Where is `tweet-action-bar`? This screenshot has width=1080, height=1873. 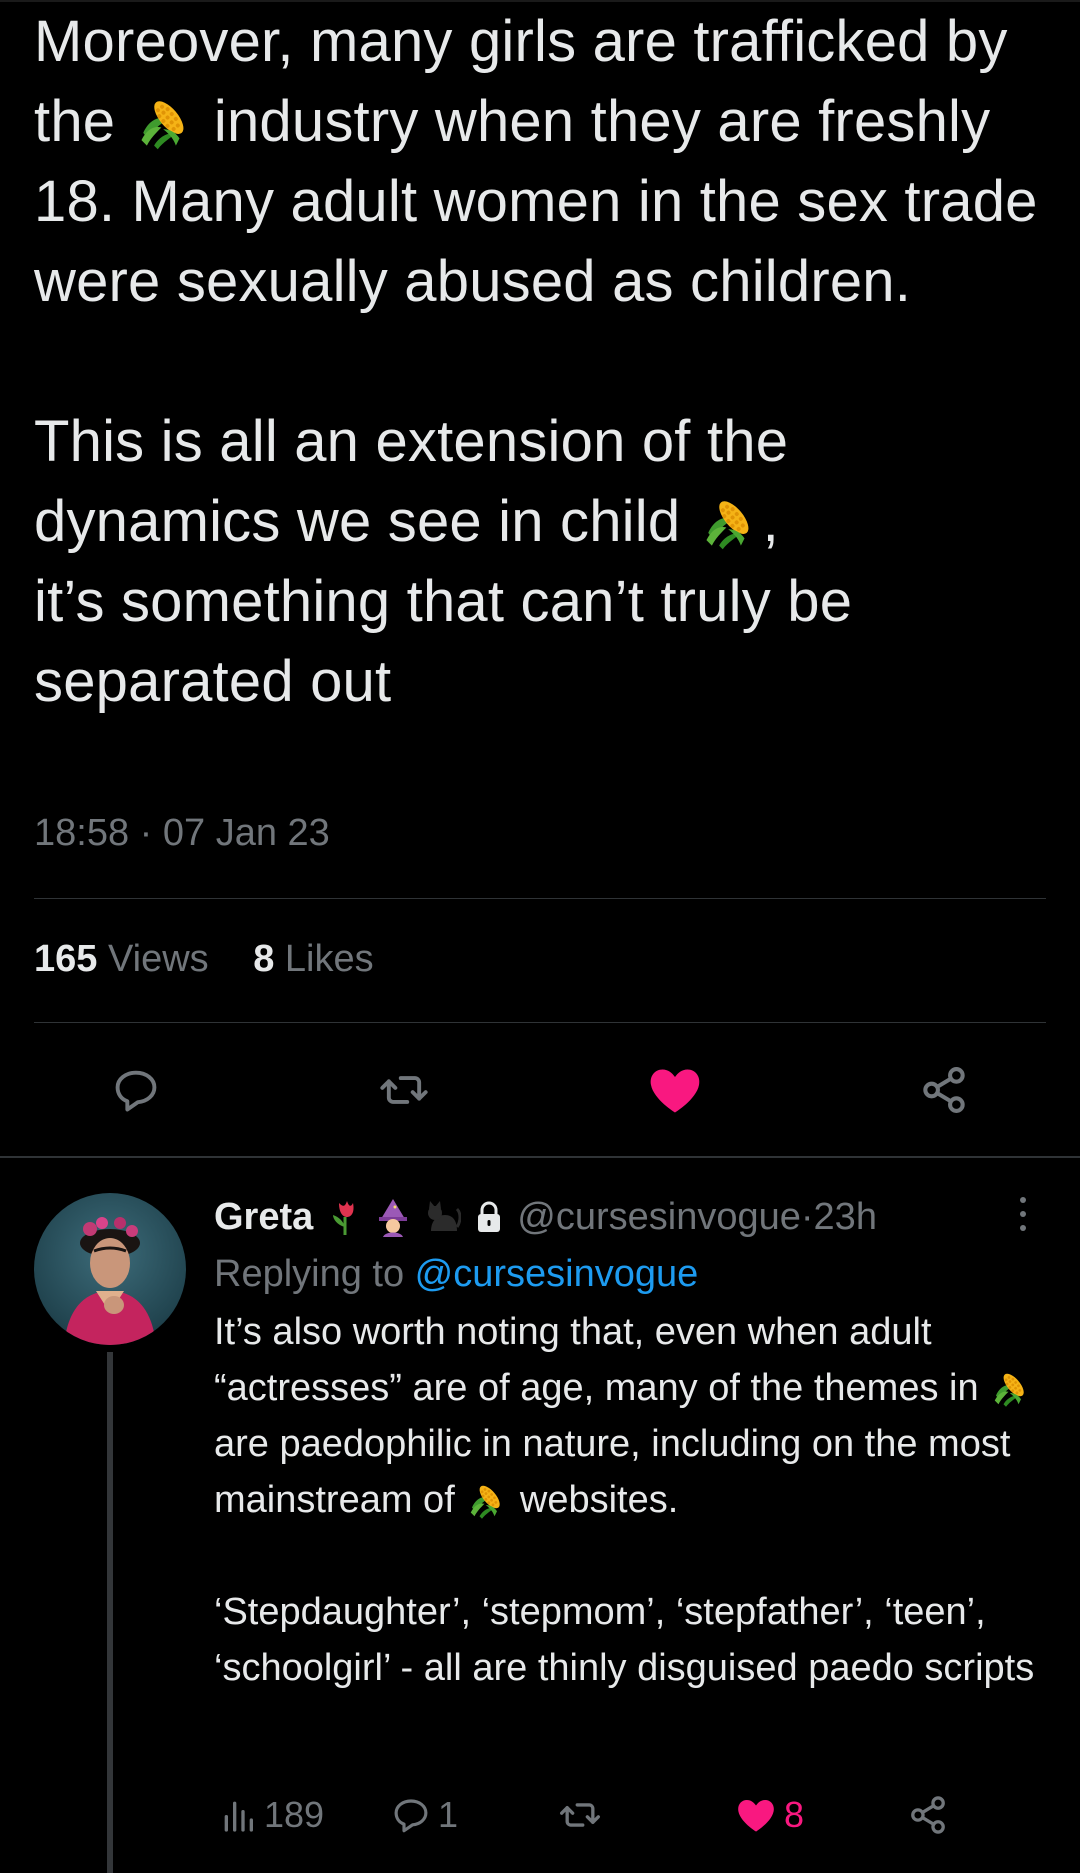
tweet-action-bar is located at coordinates (540, 1090).